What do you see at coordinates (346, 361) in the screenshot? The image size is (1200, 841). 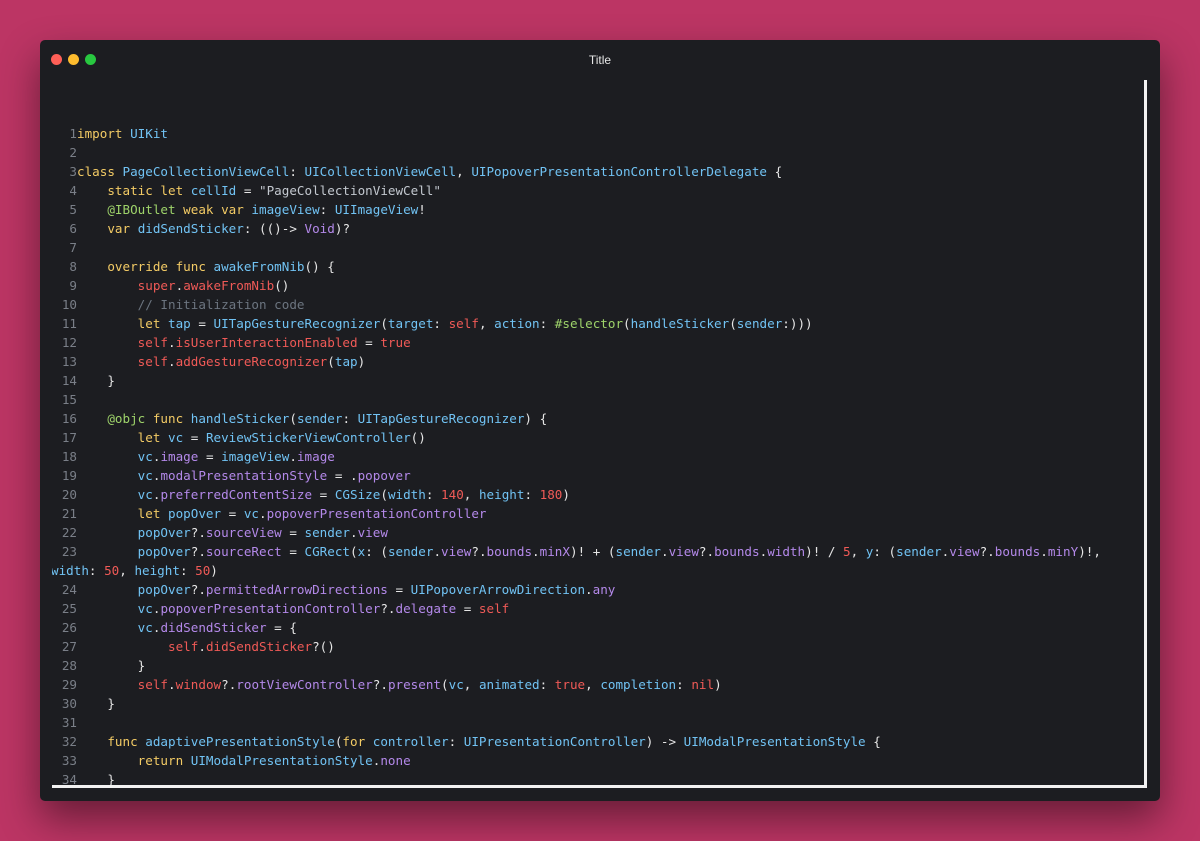 I see `code-token: tap` at bounding box center [346, 361].